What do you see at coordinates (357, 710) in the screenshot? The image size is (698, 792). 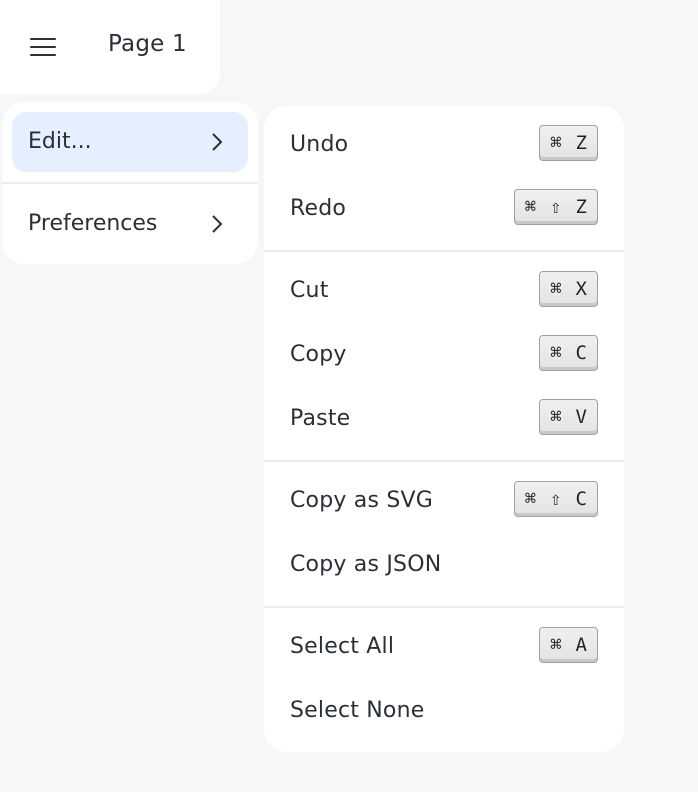 I see `menu-item-label: Select None` at bounding box center [357, 710].